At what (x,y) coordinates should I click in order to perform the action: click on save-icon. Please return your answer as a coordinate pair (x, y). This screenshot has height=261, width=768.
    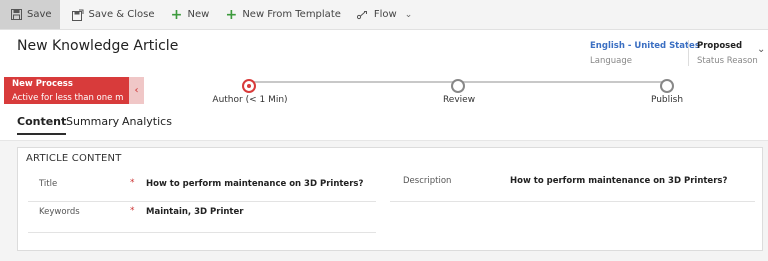
    Looking at the image, I should click on (16, 15).